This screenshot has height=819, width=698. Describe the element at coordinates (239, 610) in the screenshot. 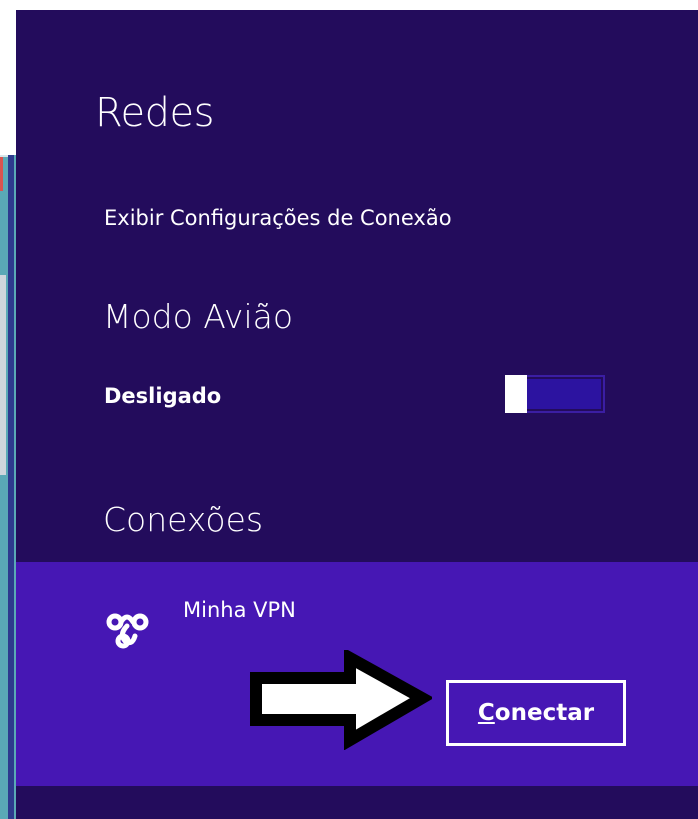

I see `vpn-connection-name: Minha VPN` at that location.